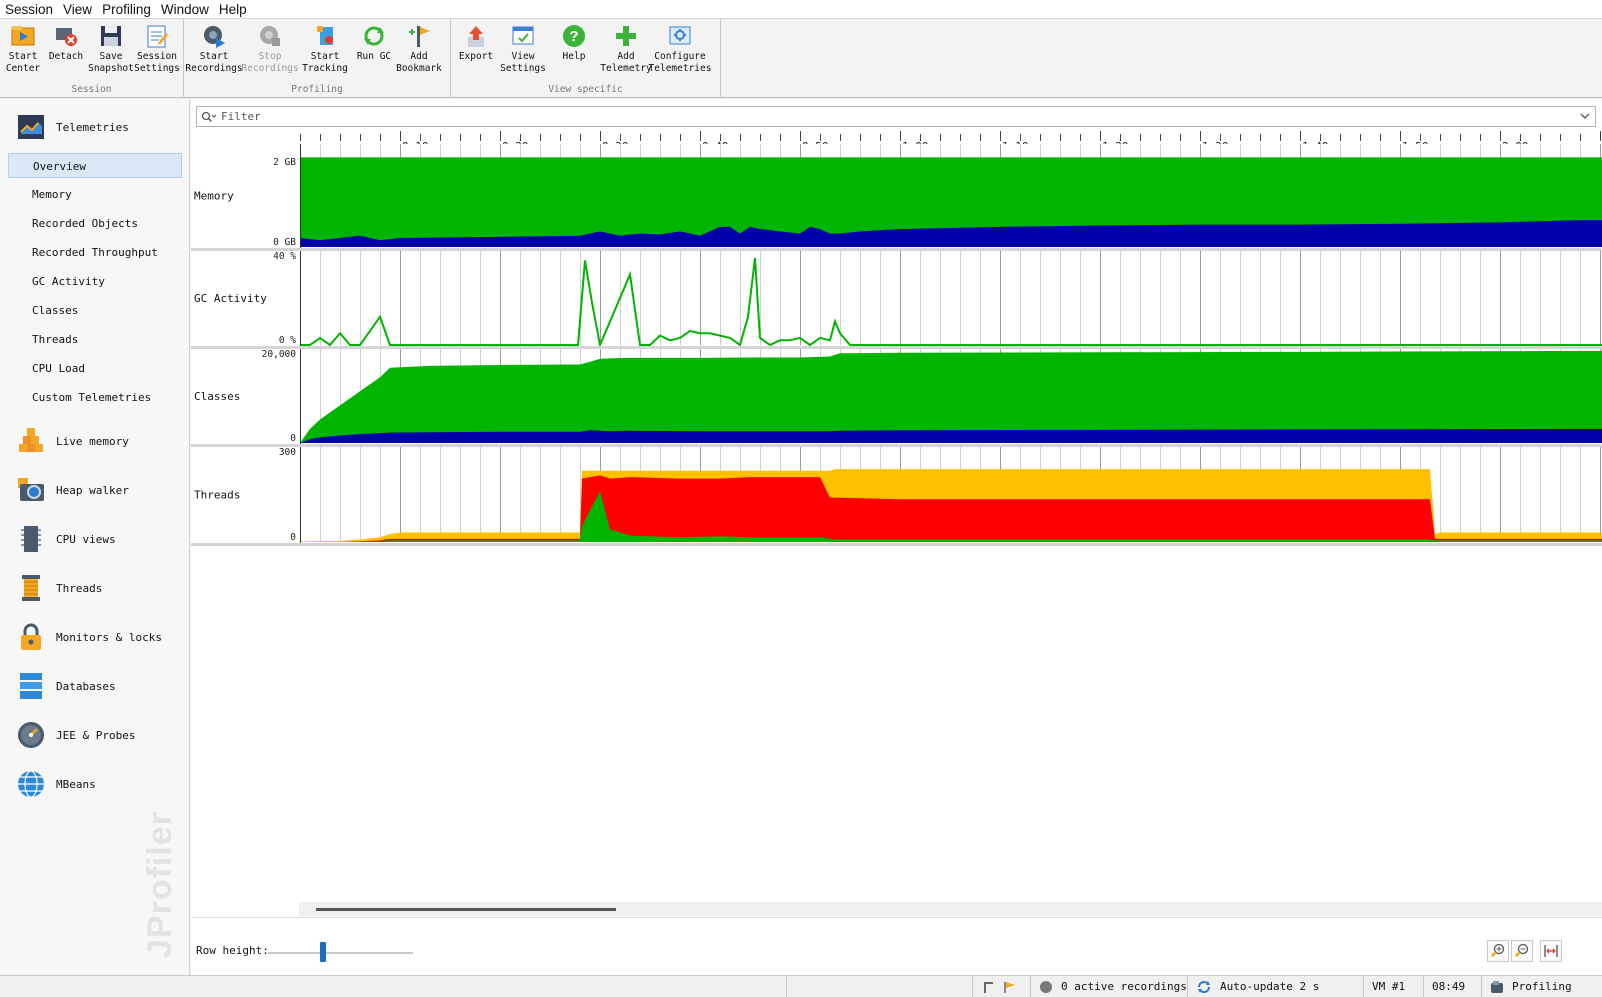 Image resolution: width=1602 pixels, height=997 pixels. I want to click on menu-window: Window, so click(185, 9).